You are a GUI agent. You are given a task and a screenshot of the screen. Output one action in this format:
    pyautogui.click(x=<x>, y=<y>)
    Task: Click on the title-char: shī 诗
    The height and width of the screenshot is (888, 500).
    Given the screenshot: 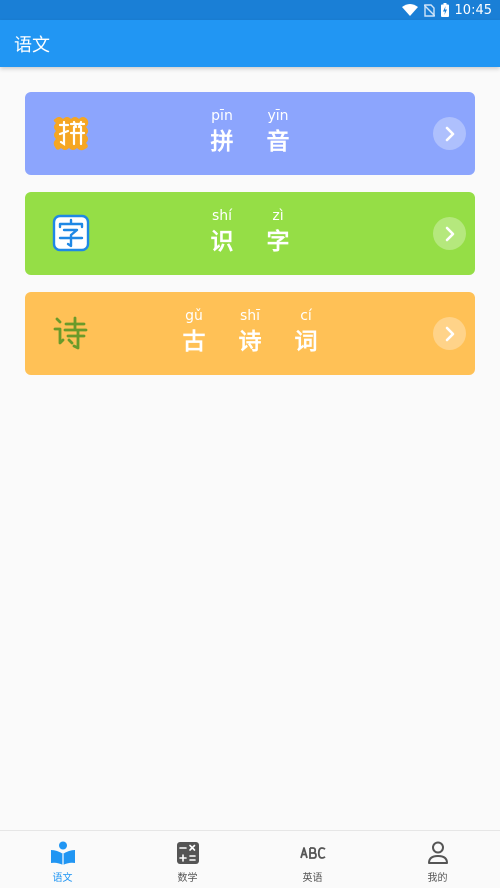 What is the action you would take?
    pyautogui.click(x=250, y=332)
    